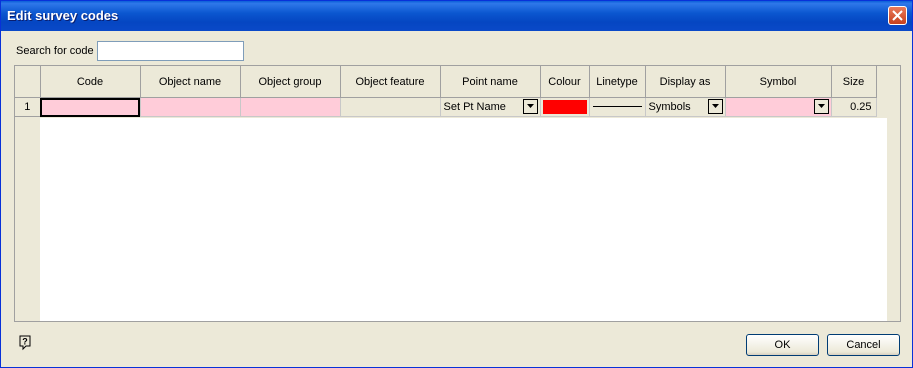 The width and height of the screenshot is (913, 368). Describe the element at coordinates (490, 82) in the screenshot. I see `col-header-point-name: Point name` at that location.